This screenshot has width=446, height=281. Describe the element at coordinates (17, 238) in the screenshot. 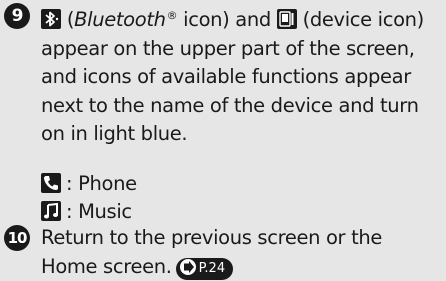

I see `step-number-badge: 10` at that location.